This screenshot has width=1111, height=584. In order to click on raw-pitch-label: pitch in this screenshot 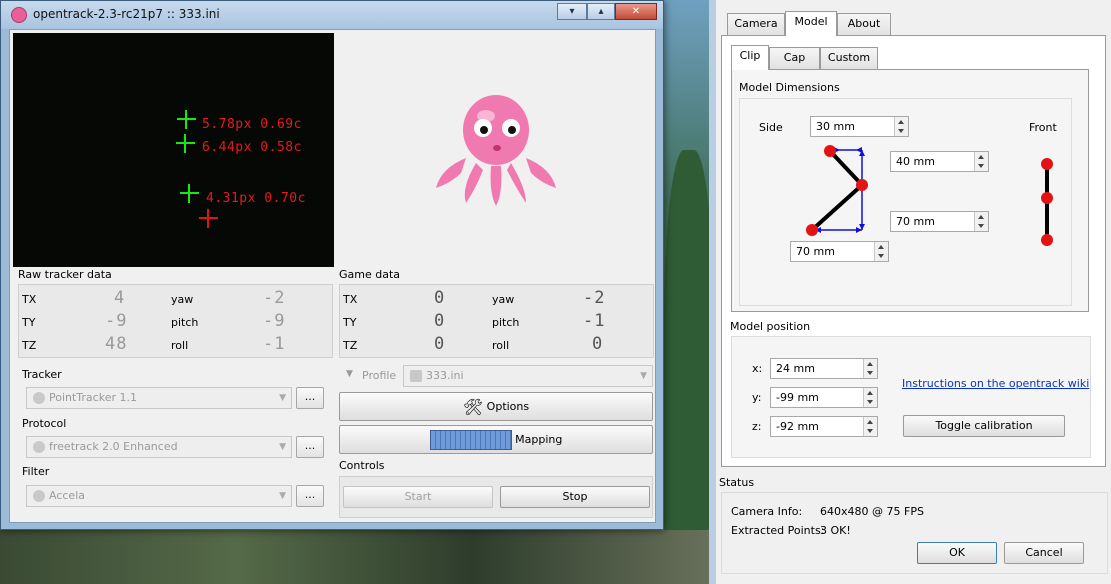, I will do `click(185, 322)`.